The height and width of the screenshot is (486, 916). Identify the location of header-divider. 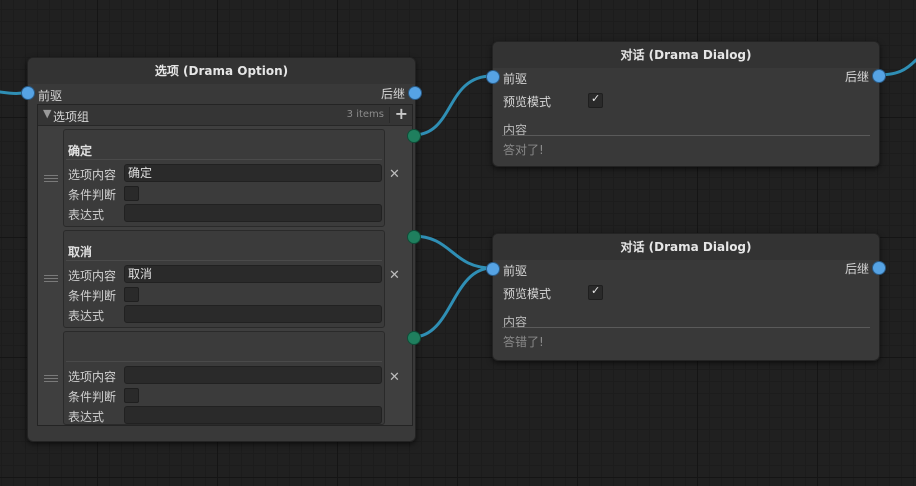
(389, 115).